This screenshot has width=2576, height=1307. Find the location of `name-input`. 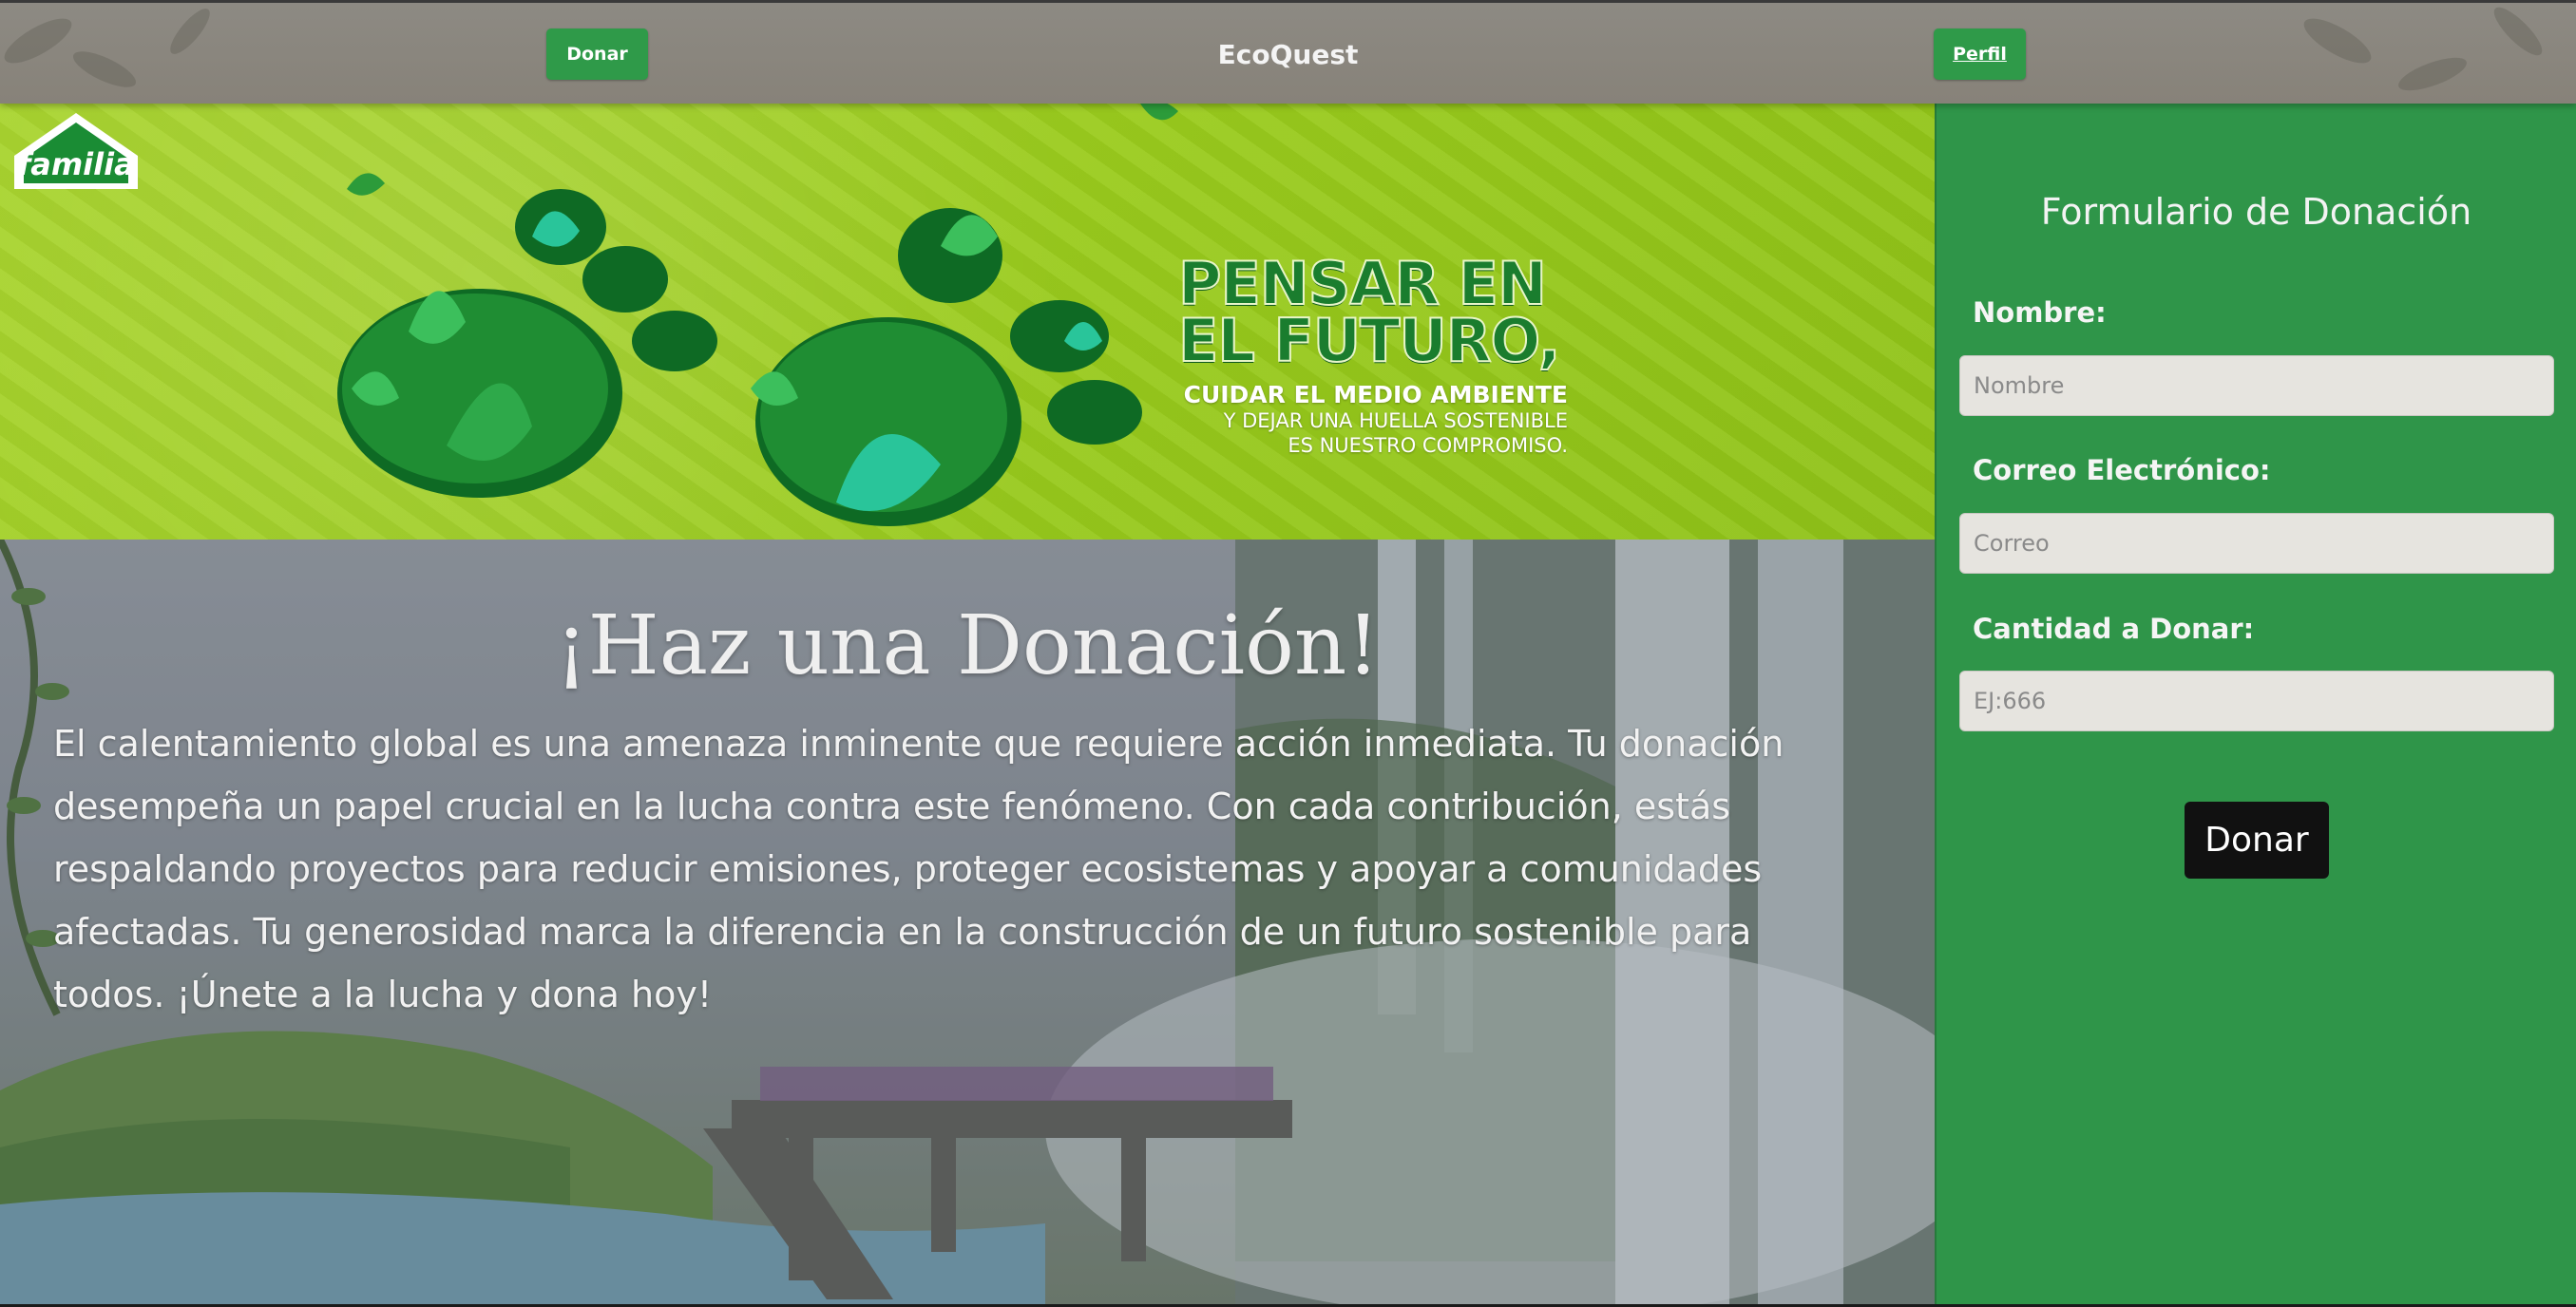

name-input is located at coordinates (2256, 385).